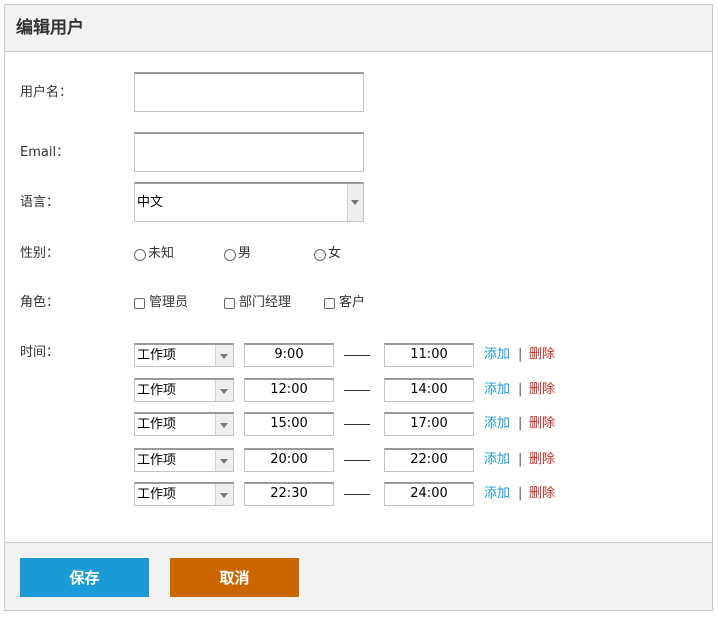 The image size is (718, 618). I want to click on time-start-input: 12:00, so click(289, 390).